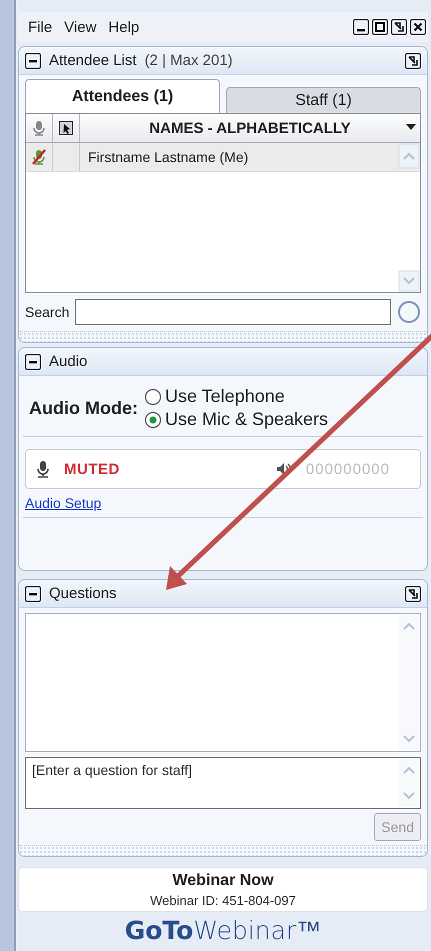  What do you see at coordinates (68, 361) in the screenshot?
I see `panel-title: Audio` at bounding box center [68, 361].